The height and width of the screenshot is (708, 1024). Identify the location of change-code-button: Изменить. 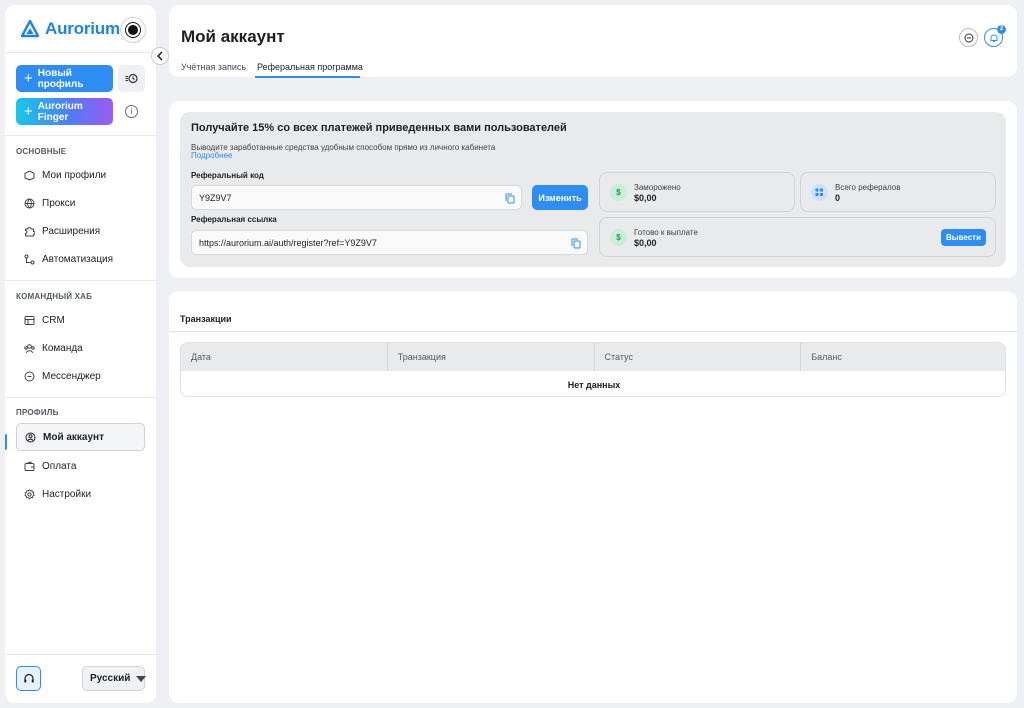
(560, 197).